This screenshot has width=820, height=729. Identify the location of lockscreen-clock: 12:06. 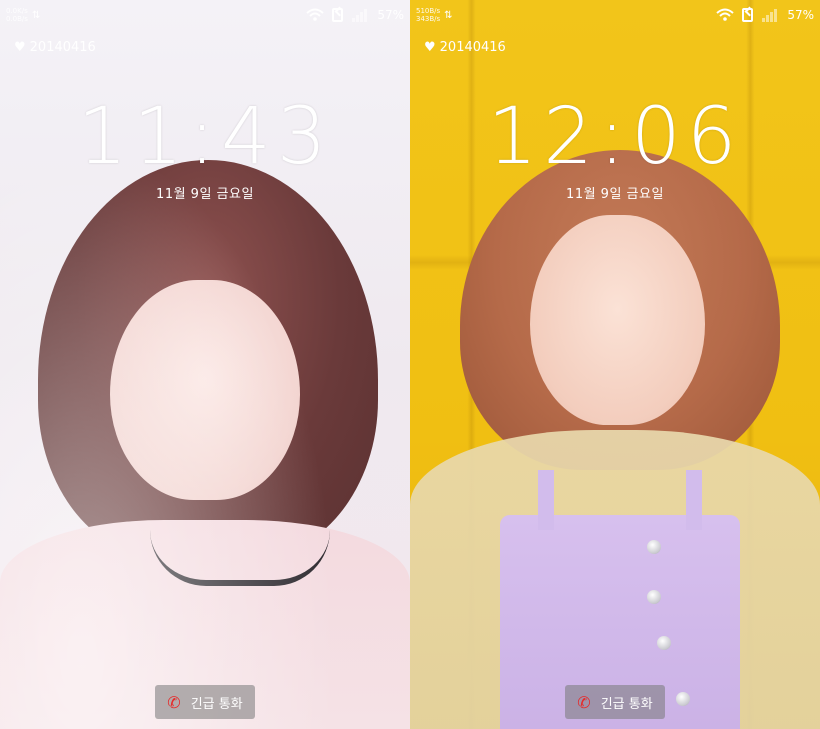
(615, 137).